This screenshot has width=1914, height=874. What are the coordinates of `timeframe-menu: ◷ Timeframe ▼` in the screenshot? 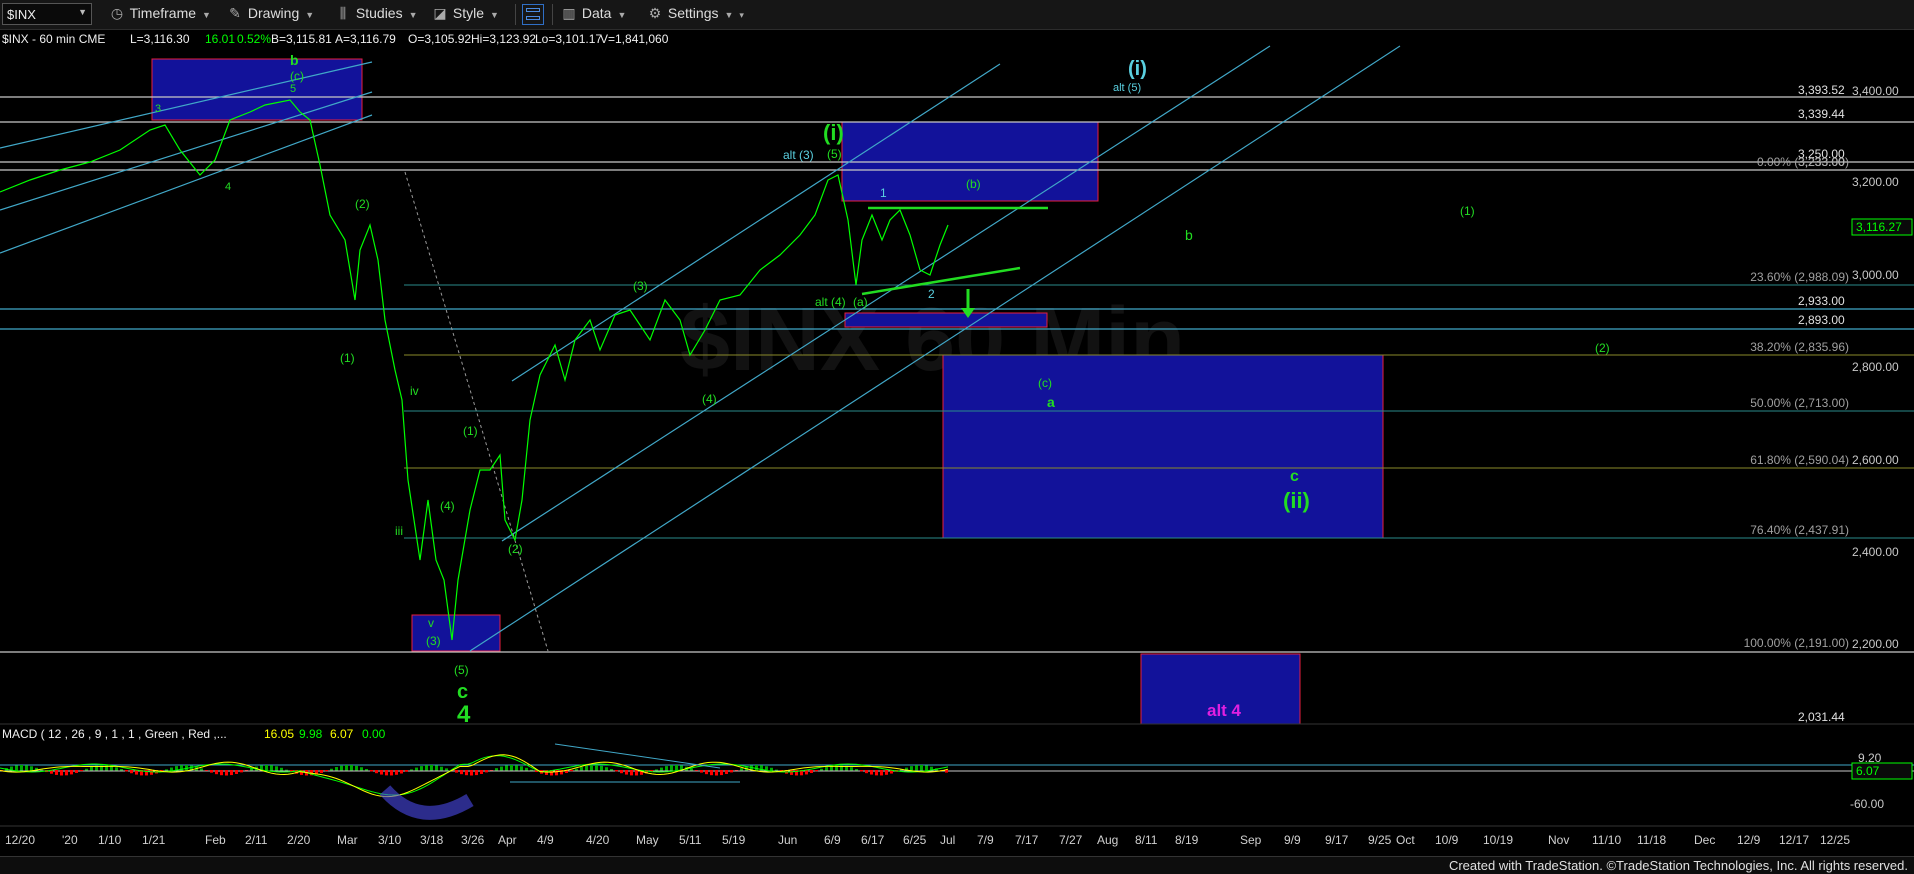 It's located at (159, 15).